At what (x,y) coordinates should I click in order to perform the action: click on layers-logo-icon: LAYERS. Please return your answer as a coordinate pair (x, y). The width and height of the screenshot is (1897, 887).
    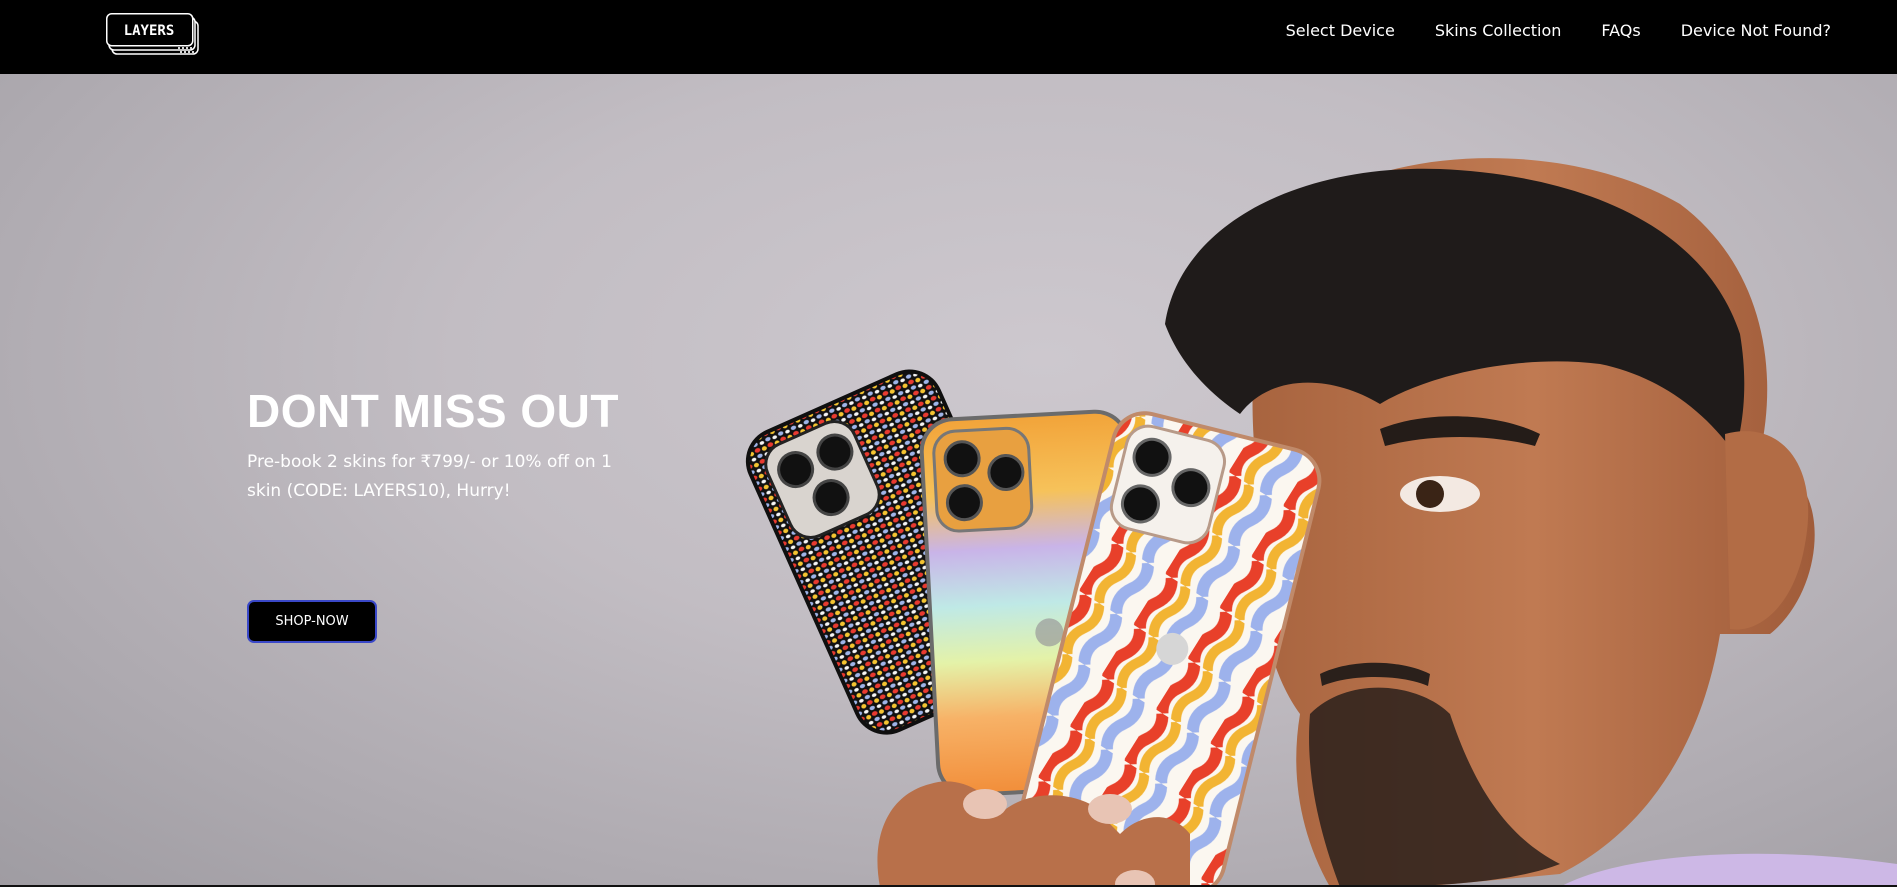
    Looking at the image, I should click on (152, 34).